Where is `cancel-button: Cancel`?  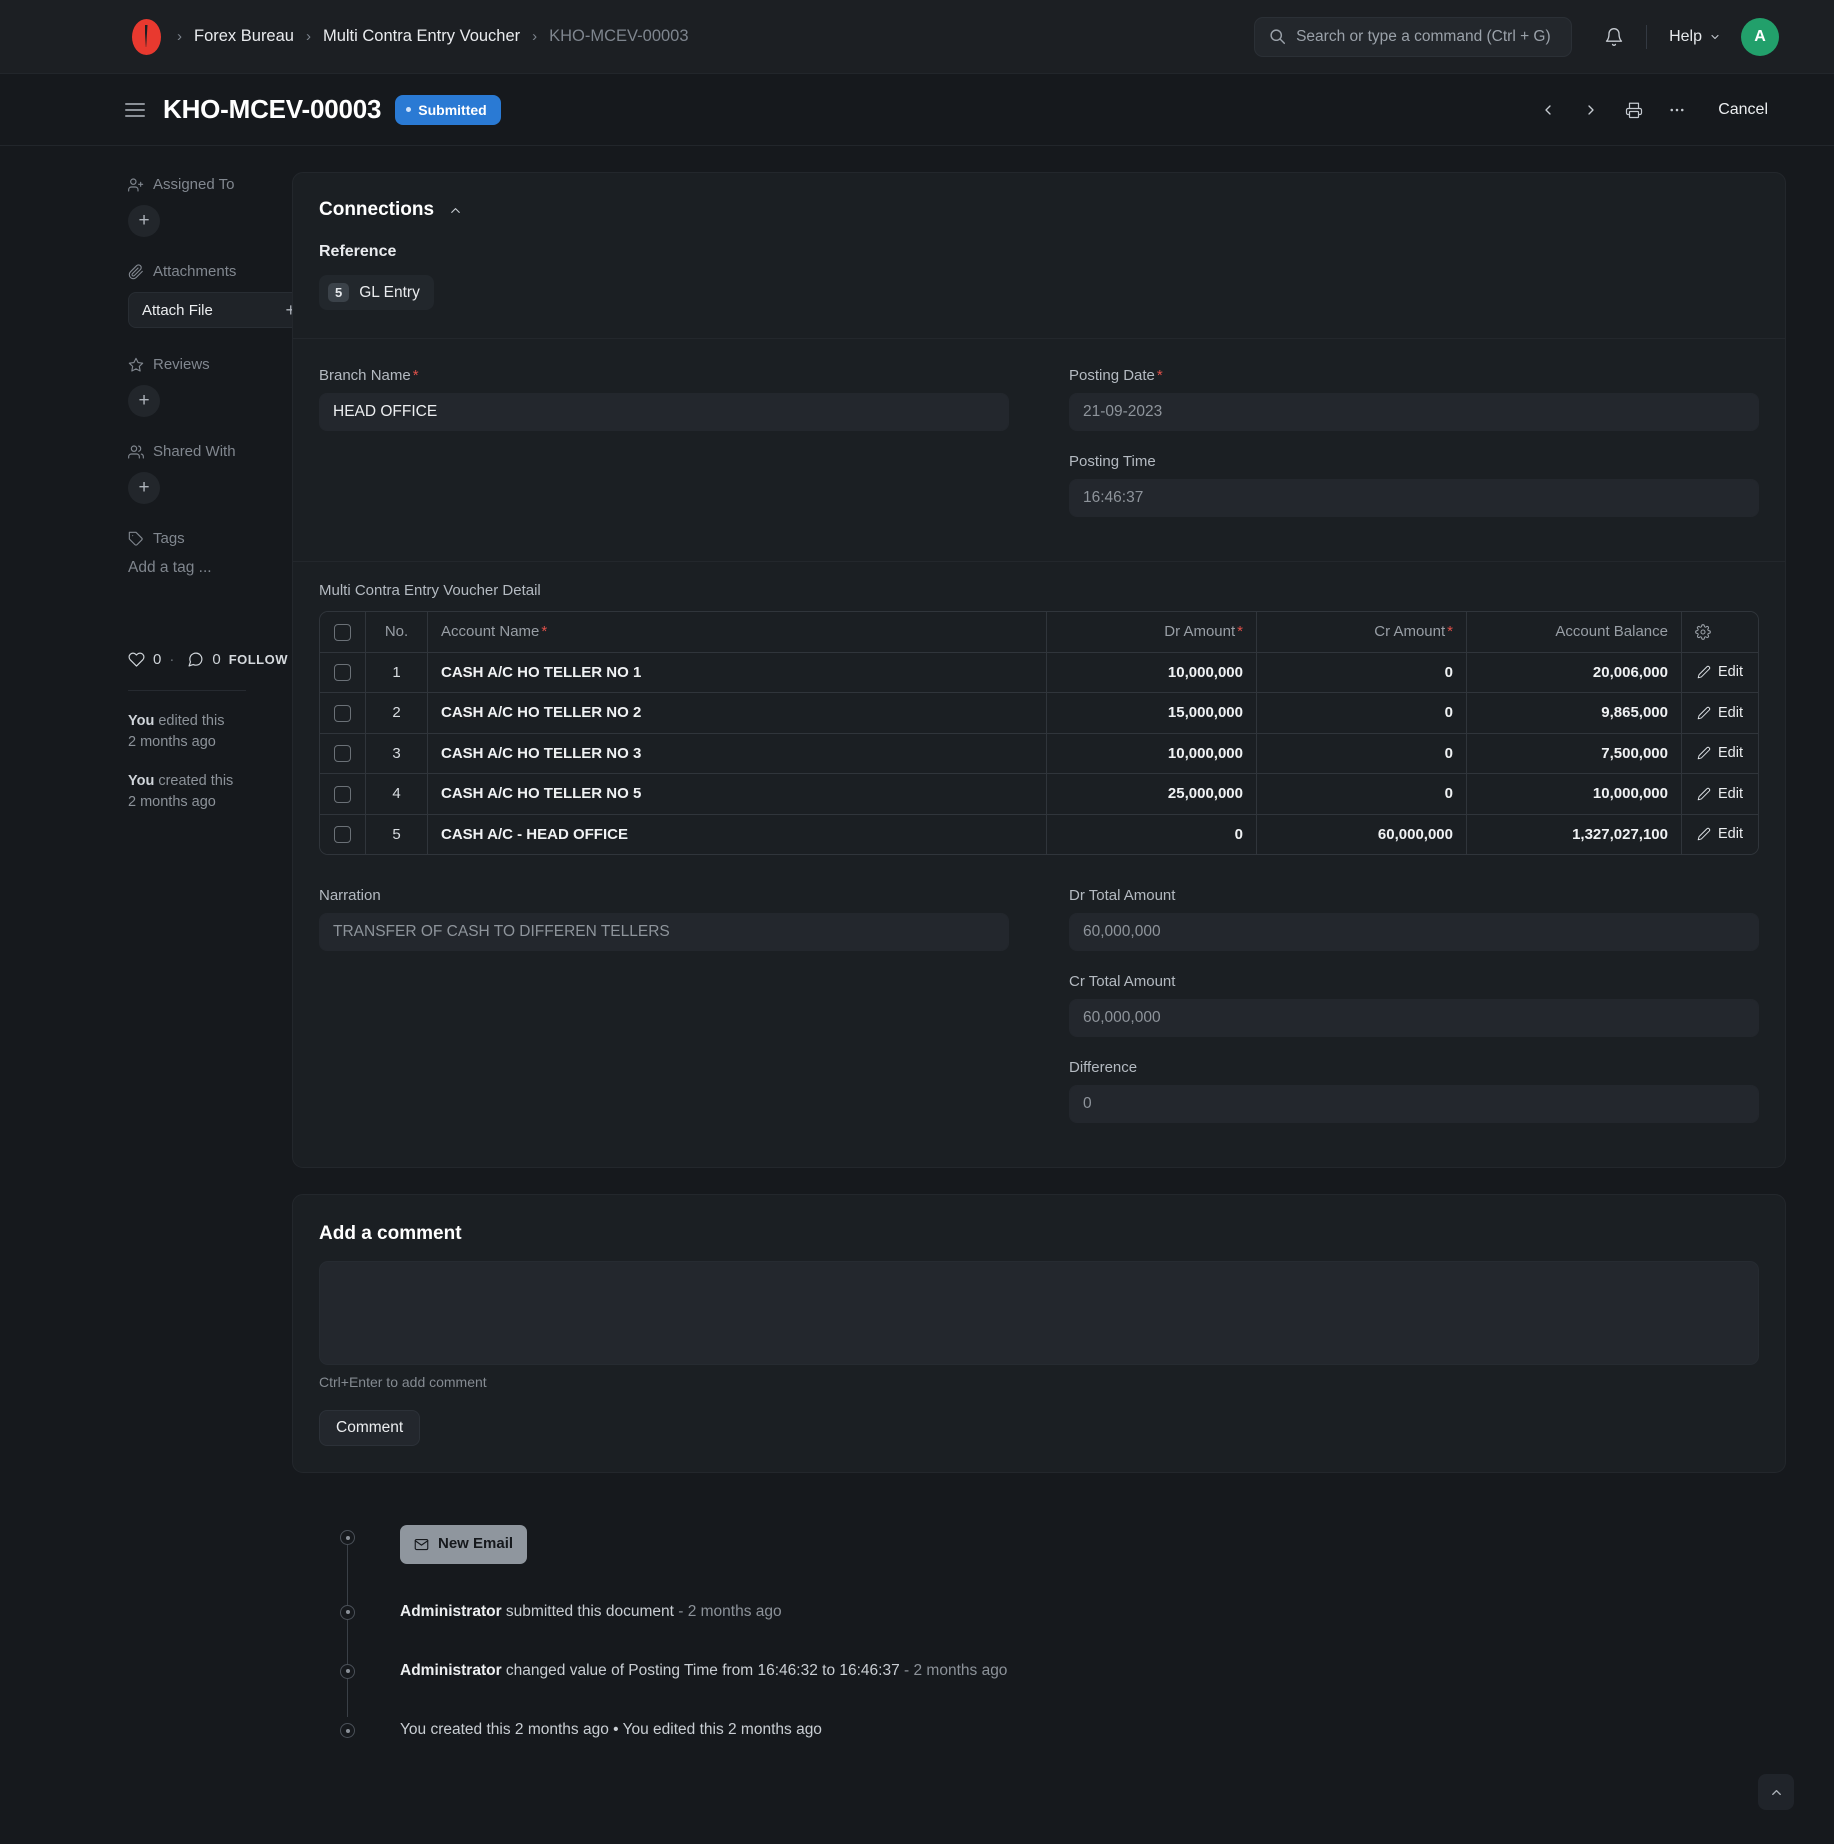 cancel-button: Cancel is located at coordinates (1743, 110).